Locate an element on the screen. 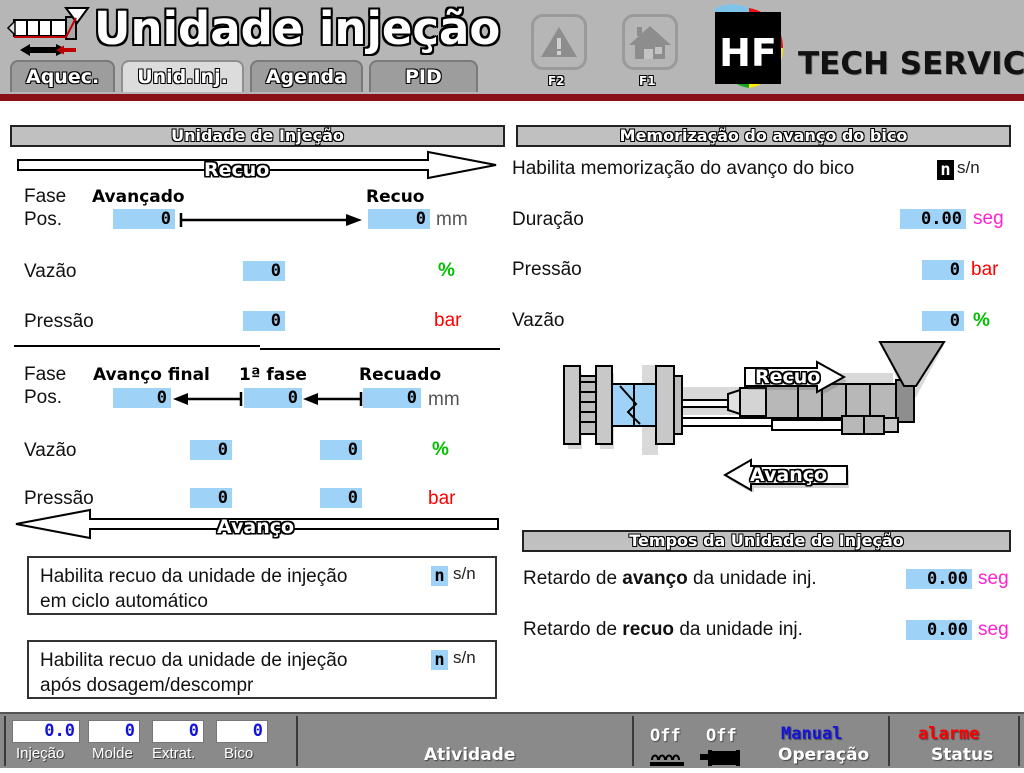 The image size is (1024, 773). tab-aquec-label: Aquec. is located at coordinates (63, 77).